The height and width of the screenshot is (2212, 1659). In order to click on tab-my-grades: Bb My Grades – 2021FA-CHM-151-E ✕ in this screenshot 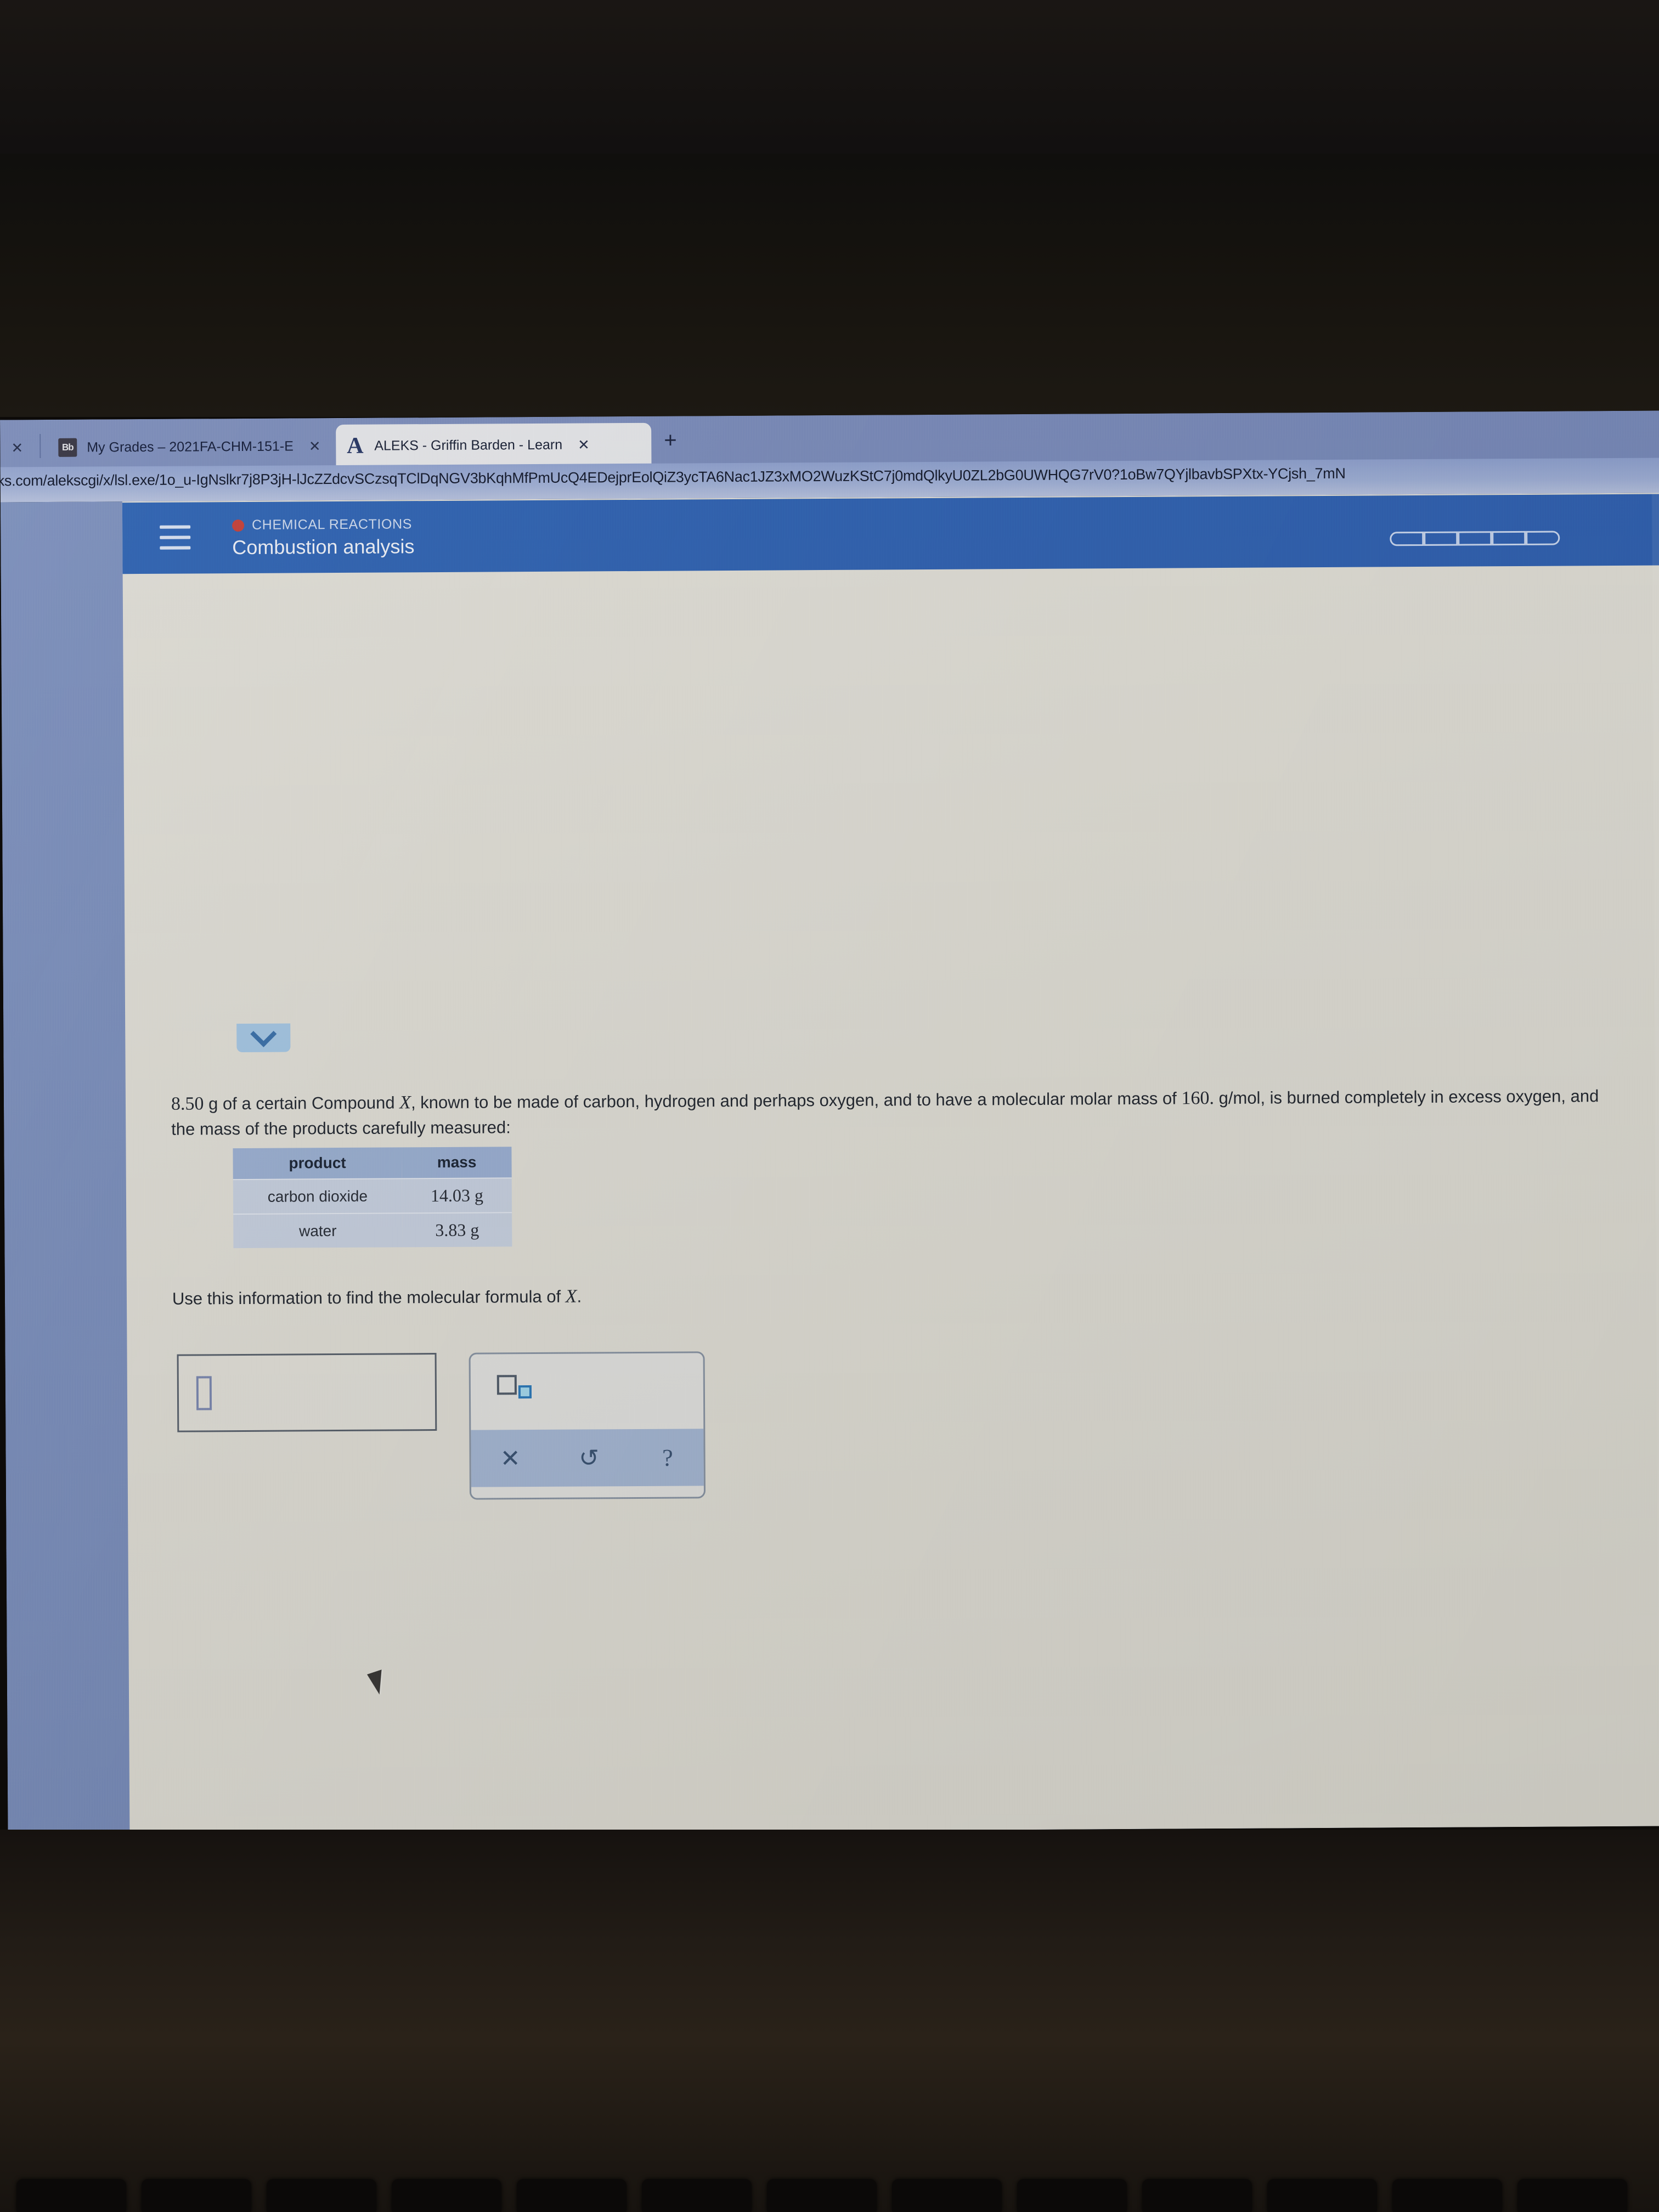, I will do `click(191, 447)`.